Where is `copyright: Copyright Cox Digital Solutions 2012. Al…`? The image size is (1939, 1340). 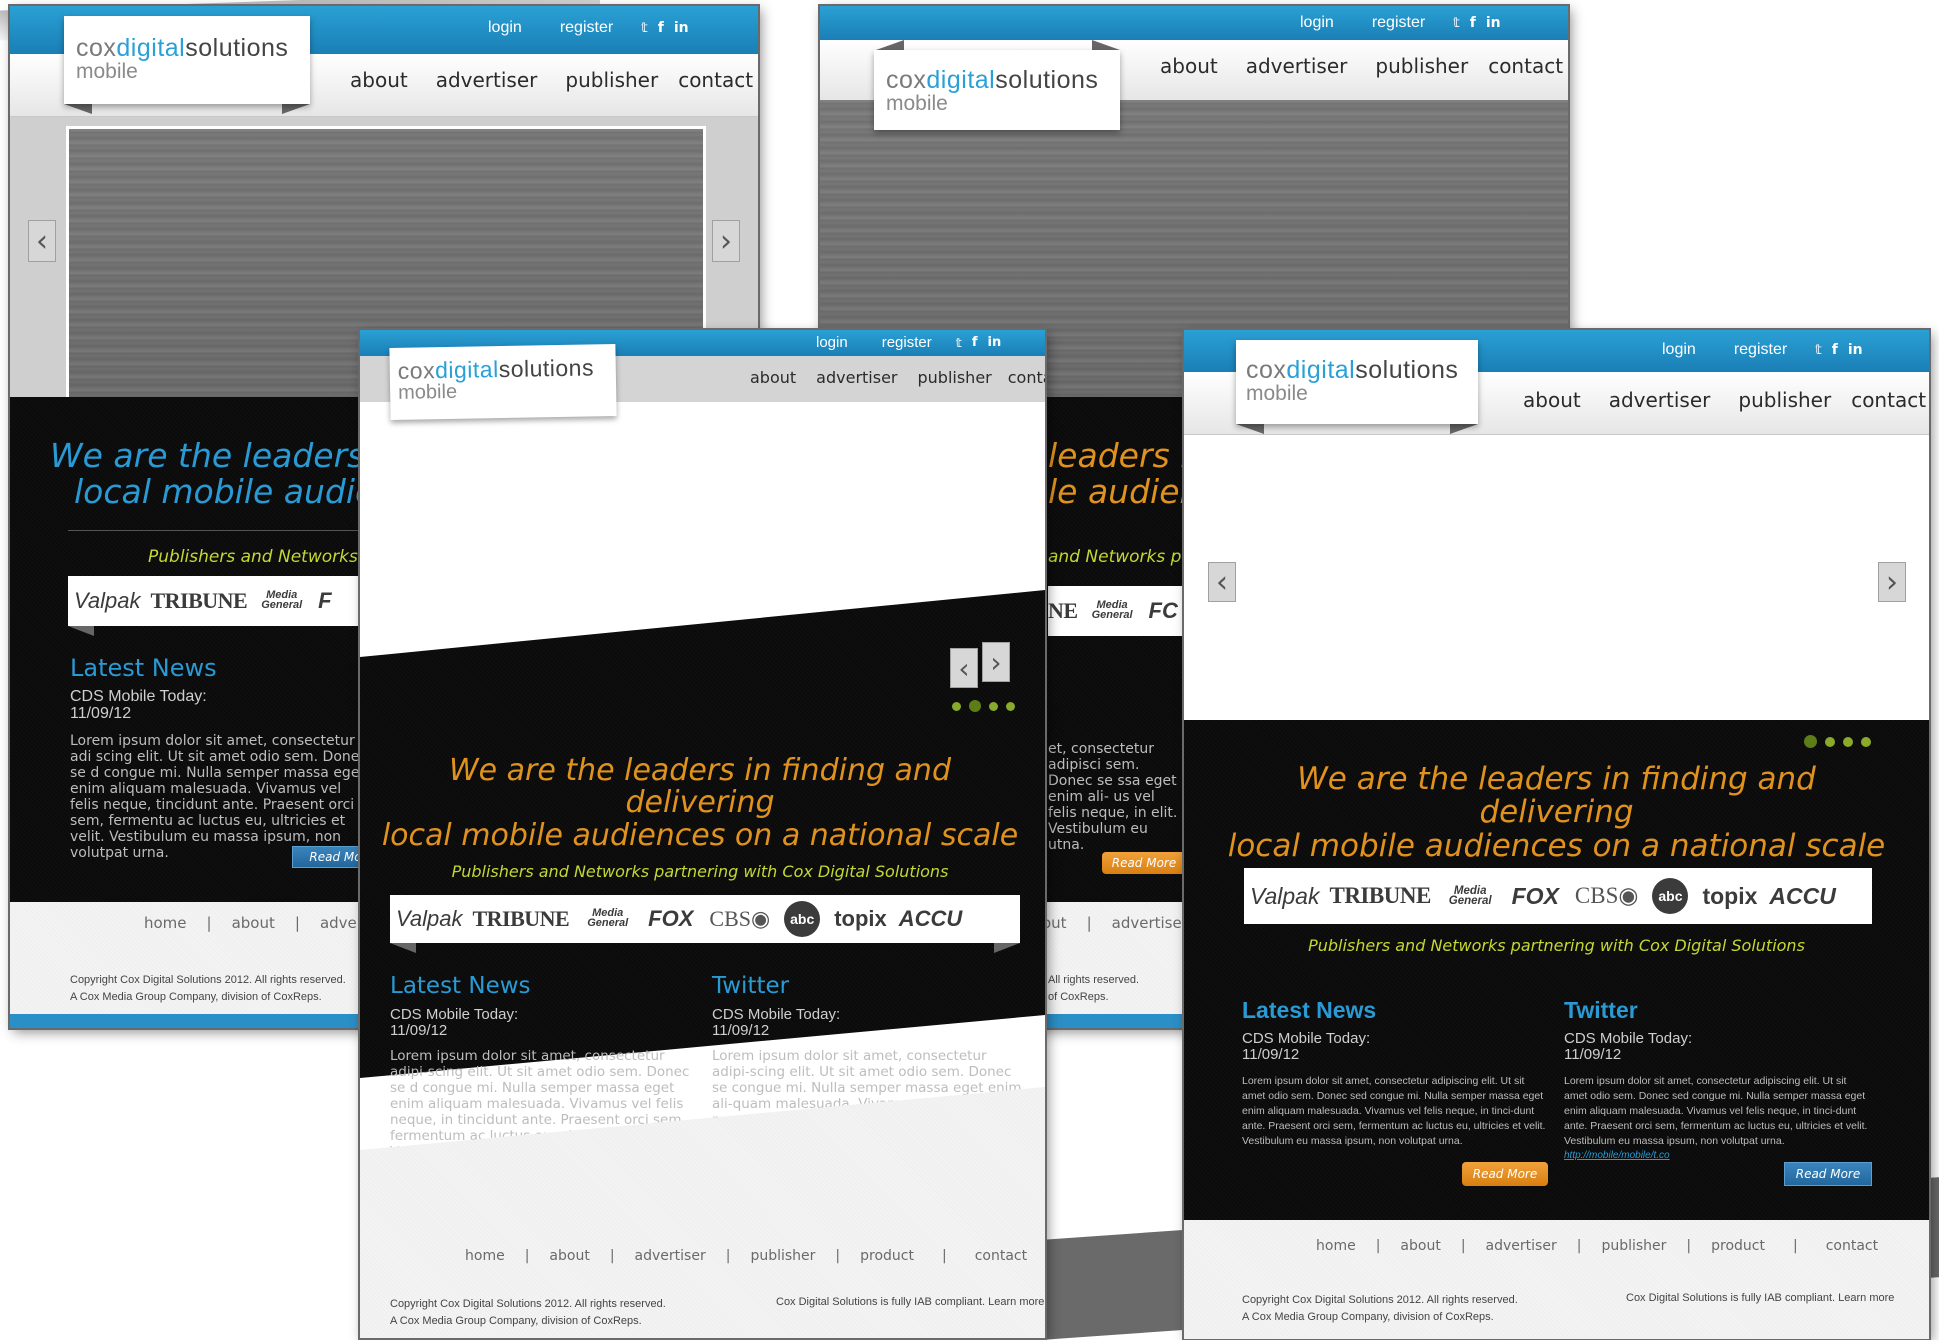
copyright: Copyright Cox Digital Solutions 2012. Al… is located at coordinates (208, 988).